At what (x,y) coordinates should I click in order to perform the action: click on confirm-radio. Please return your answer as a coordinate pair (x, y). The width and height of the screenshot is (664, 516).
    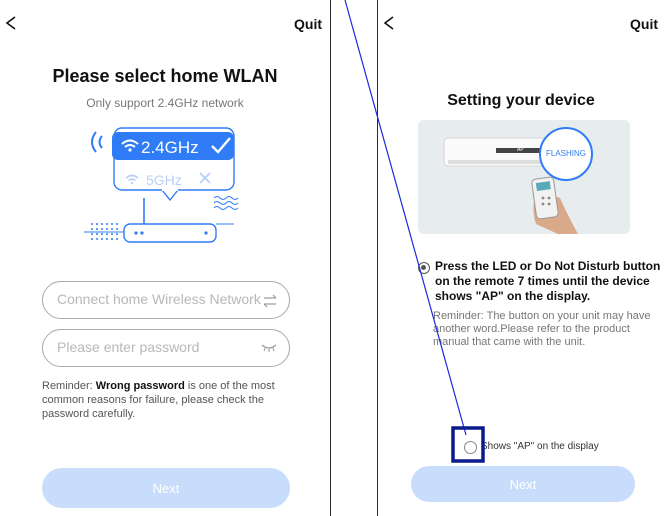
    Looking at the image, I should click on (470, 447).